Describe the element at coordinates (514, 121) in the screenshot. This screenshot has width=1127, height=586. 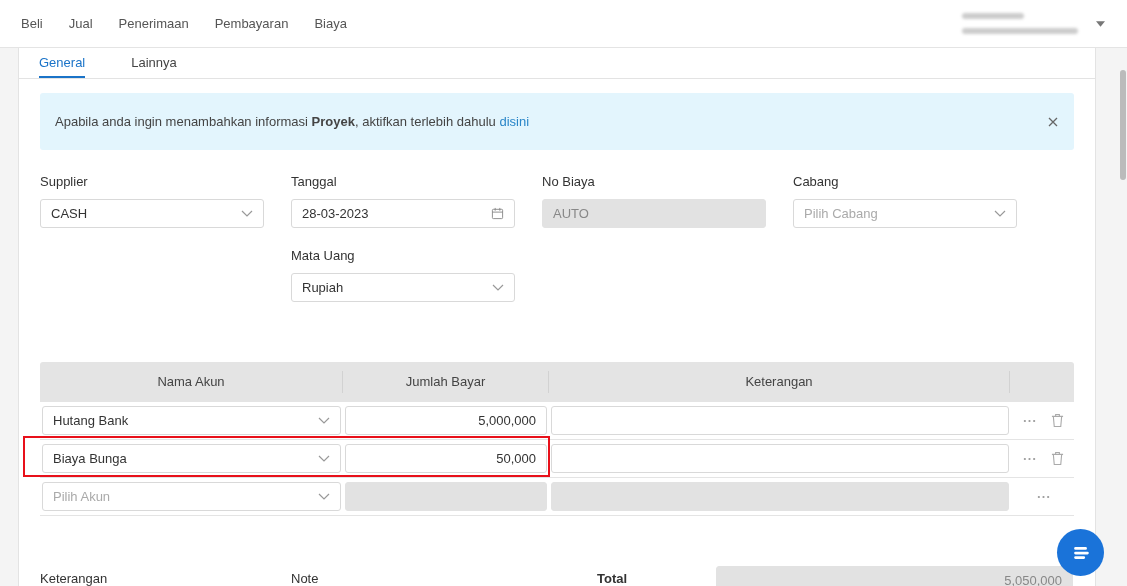
I see `enable-link: disini` at that location.